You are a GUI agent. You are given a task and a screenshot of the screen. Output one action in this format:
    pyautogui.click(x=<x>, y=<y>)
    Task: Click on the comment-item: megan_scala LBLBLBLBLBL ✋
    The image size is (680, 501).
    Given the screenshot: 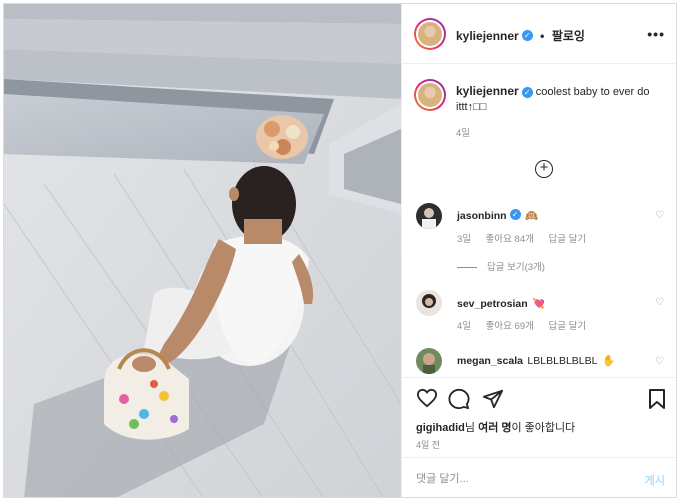 What is the action you would take?
    pyautogui.click(x=536, y=360)
    